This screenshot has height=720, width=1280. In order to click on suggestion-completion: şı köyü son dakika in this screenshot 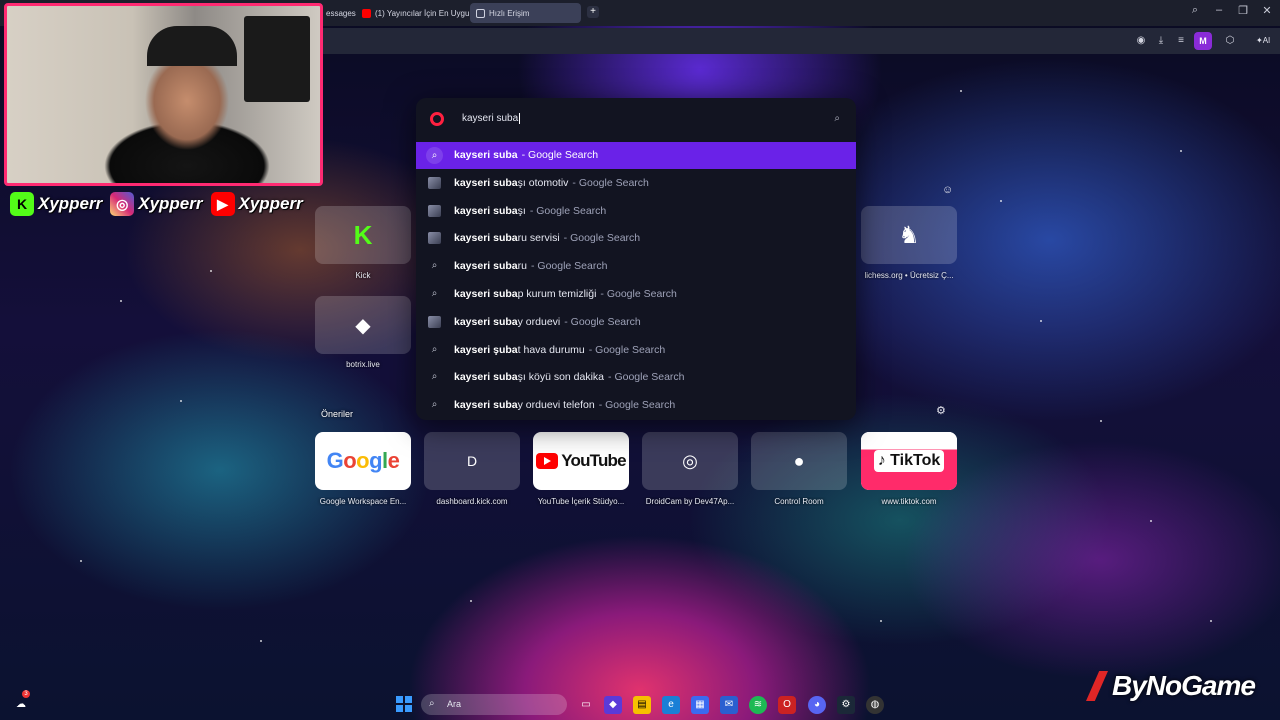, I will do `click(561, 377)`.